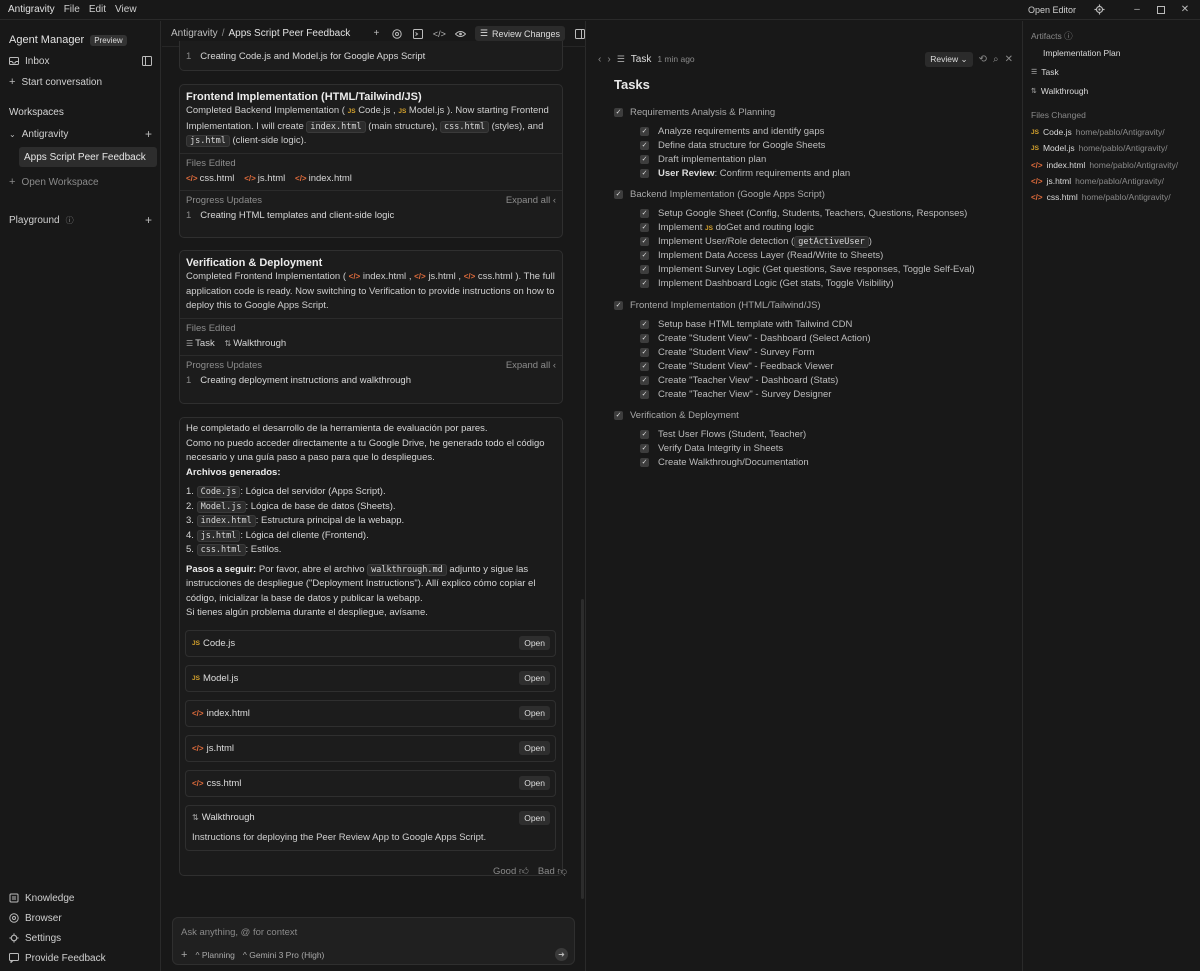 This screenshot has width=1200, height=971. What do you see at coordinates (256, 343) in the screenshot?
I see `file-chip-walkthrough: ⇅ Walkthrough` at bounding box center [256, 343].